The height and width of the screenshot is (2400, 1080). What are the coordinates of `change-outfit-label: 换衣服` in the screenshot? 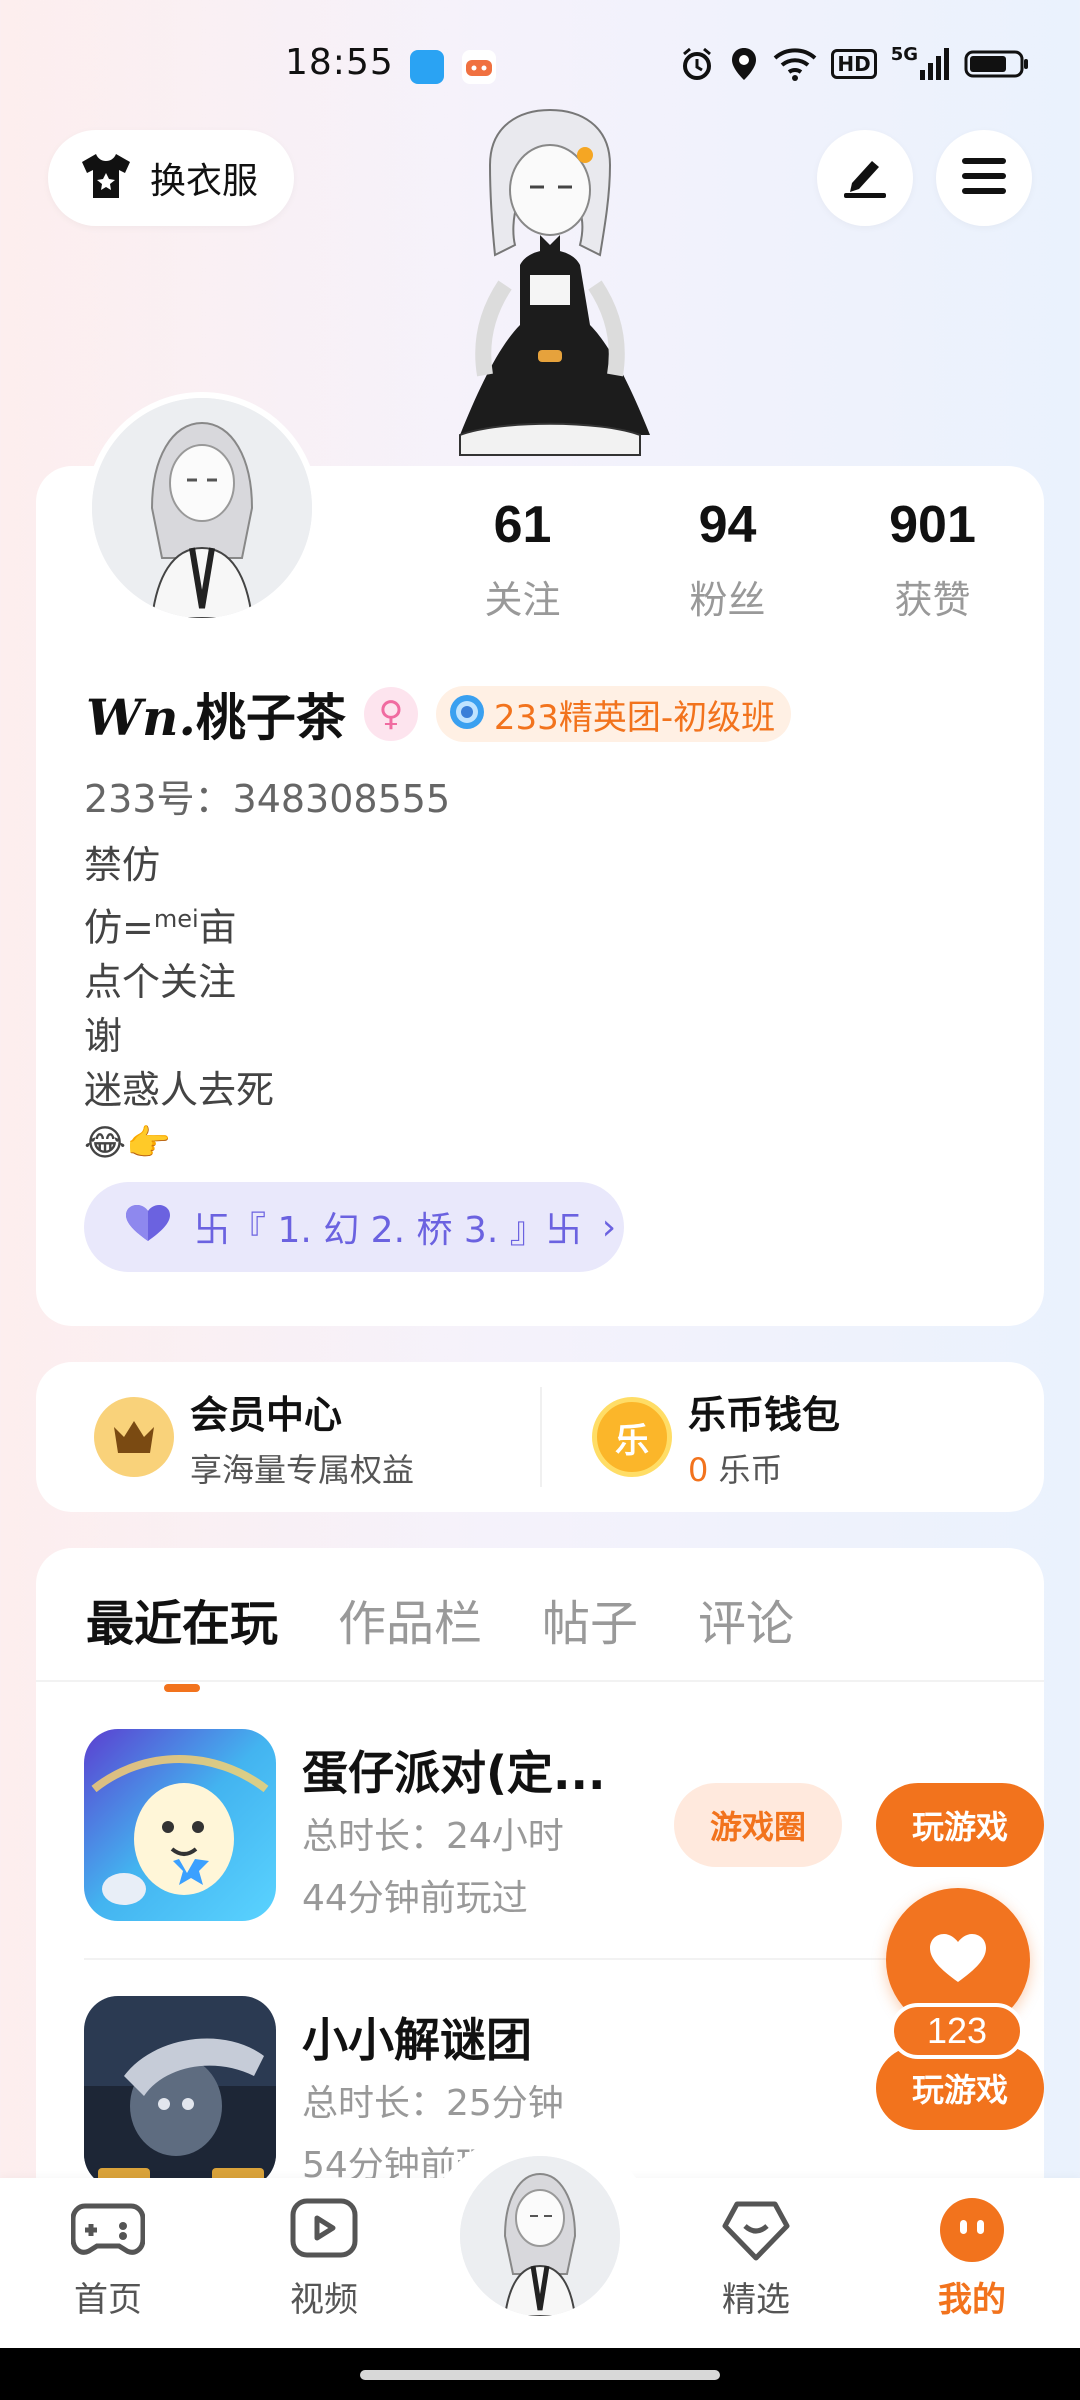 It's located at (204, 181).